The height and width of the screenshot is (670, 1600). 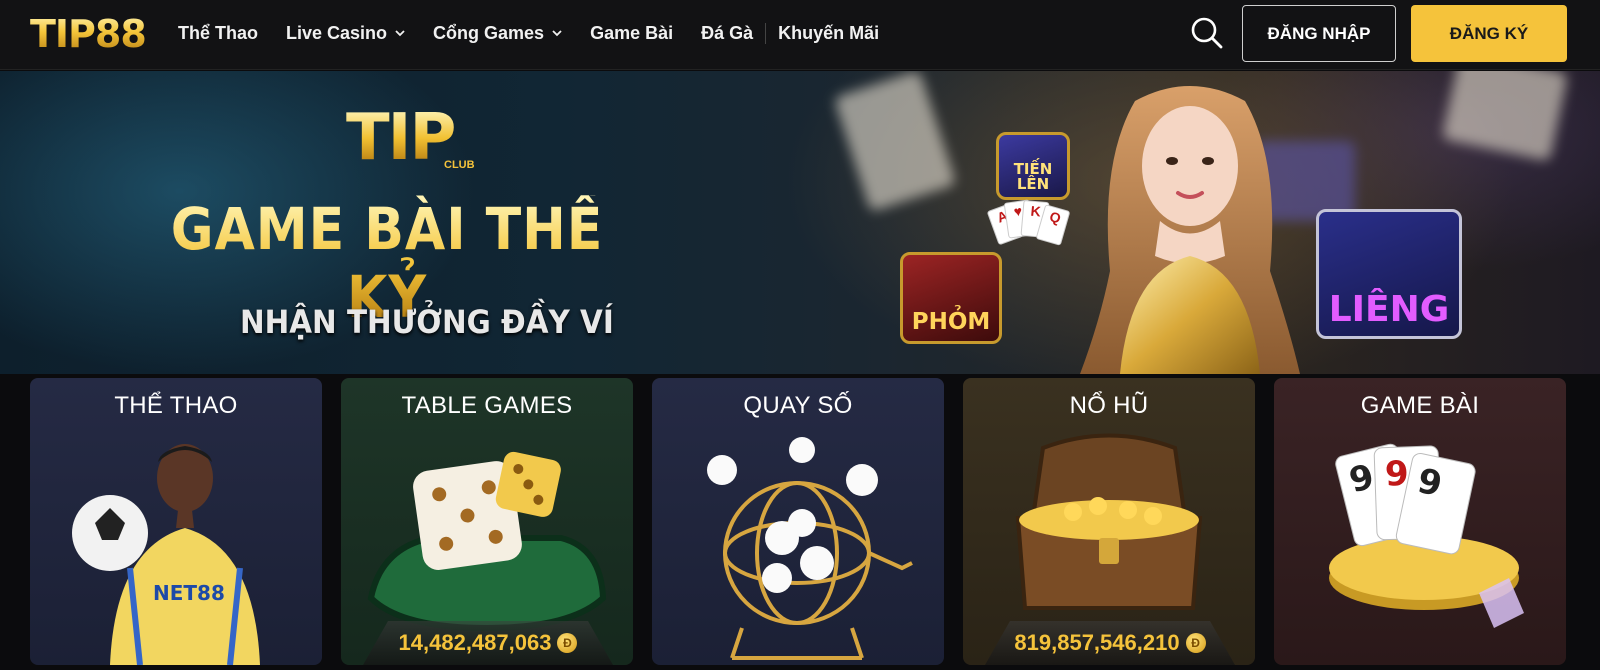 I want to click on svg-text: NET88, so click(x=189, y=593).